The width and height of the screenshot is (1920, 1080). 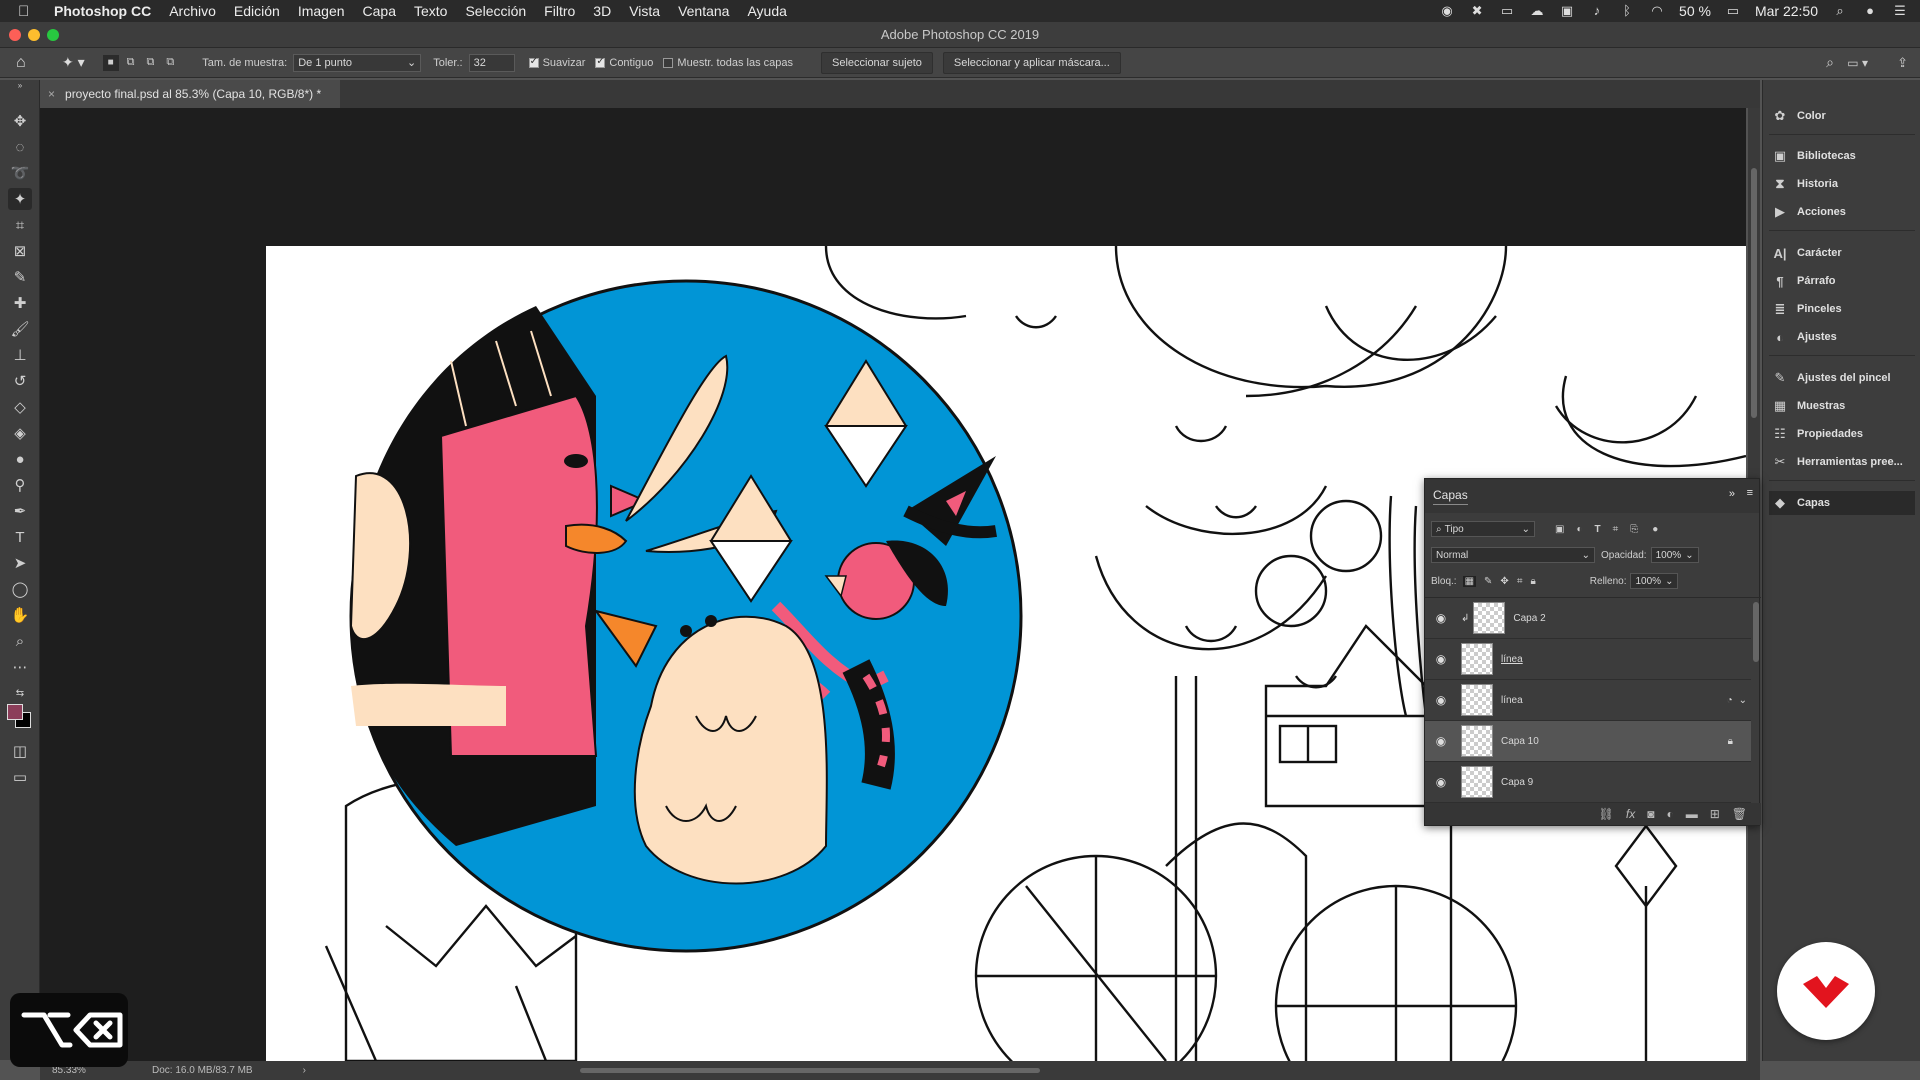 What do you see at coordinates (1840, 11) in the screenshot?
I see `spotlight-icon: ⌕` at bounding box center [1840, 11].